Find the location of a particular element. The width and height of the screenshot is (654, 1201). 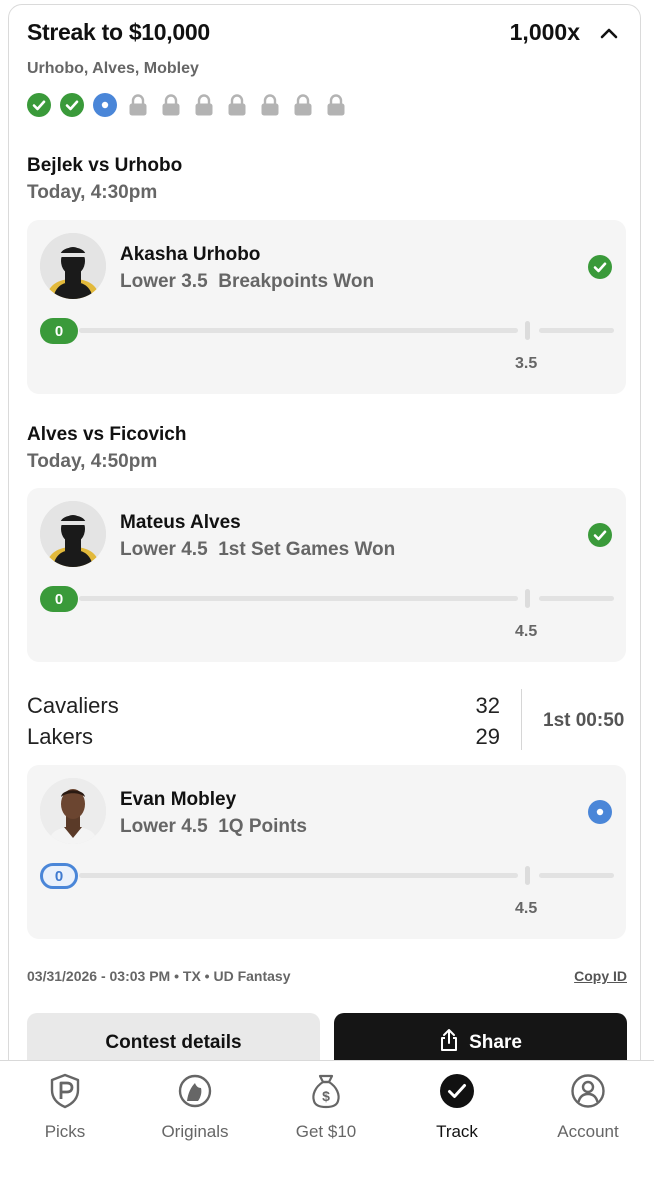

track-check-icon is located at coordinates (457, 1091).